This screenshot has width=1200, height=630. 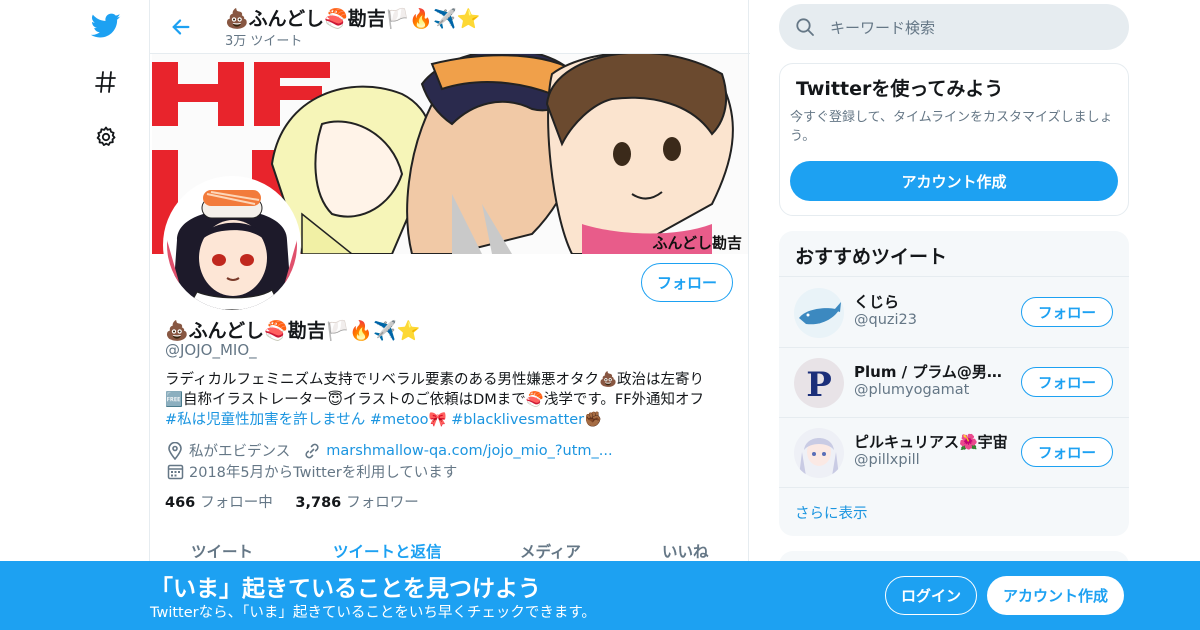 What do you see at coordinates (954, 181) in the screenshot?
I see `create-account-button: アカウント作成` at bounding box center [954, 181].